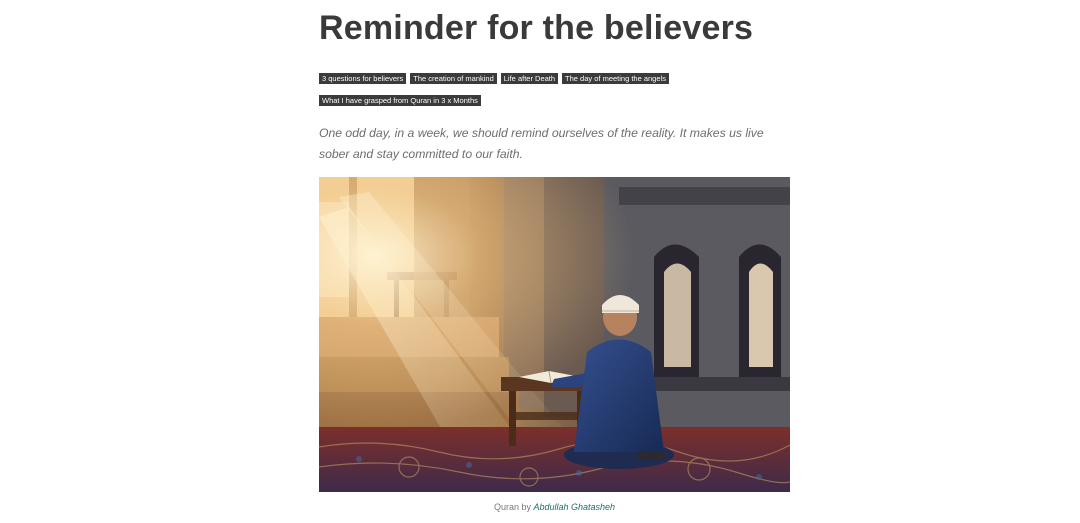 This screenshot has height=523, width=1080. I want to click on caption-author-link: Abdullah Ghatasheh, so click(574, 507).